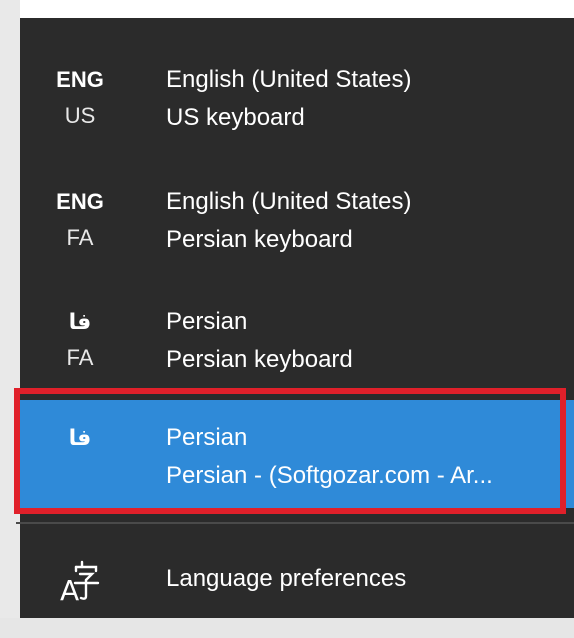  I want to click on backdrop-bottom-strip, so click(287, 628).